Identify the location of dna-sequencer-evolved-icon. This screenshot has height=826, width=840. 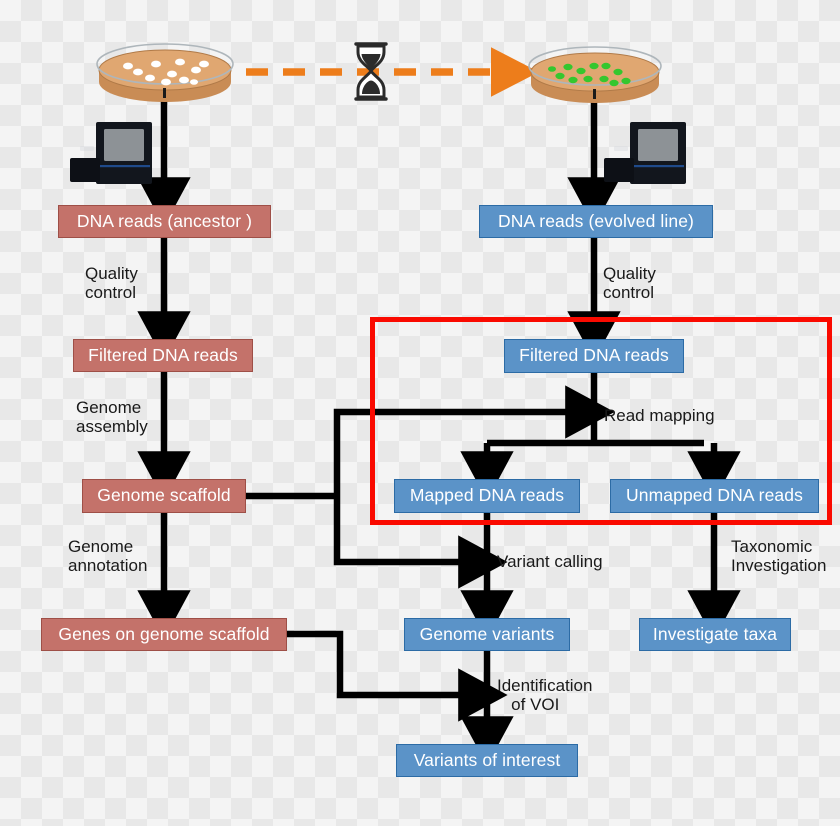
(645, 153).